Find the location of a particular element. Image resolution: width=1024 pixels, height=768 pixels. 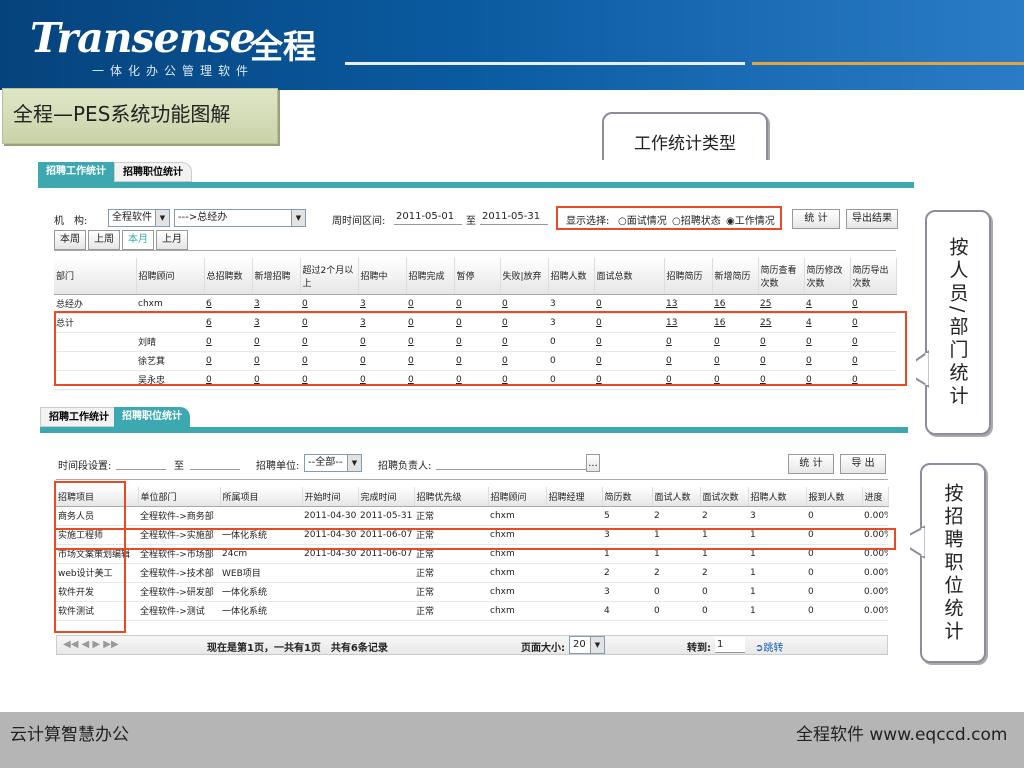

column-header: 失败|放弃 is located at coordinates (524, 276).